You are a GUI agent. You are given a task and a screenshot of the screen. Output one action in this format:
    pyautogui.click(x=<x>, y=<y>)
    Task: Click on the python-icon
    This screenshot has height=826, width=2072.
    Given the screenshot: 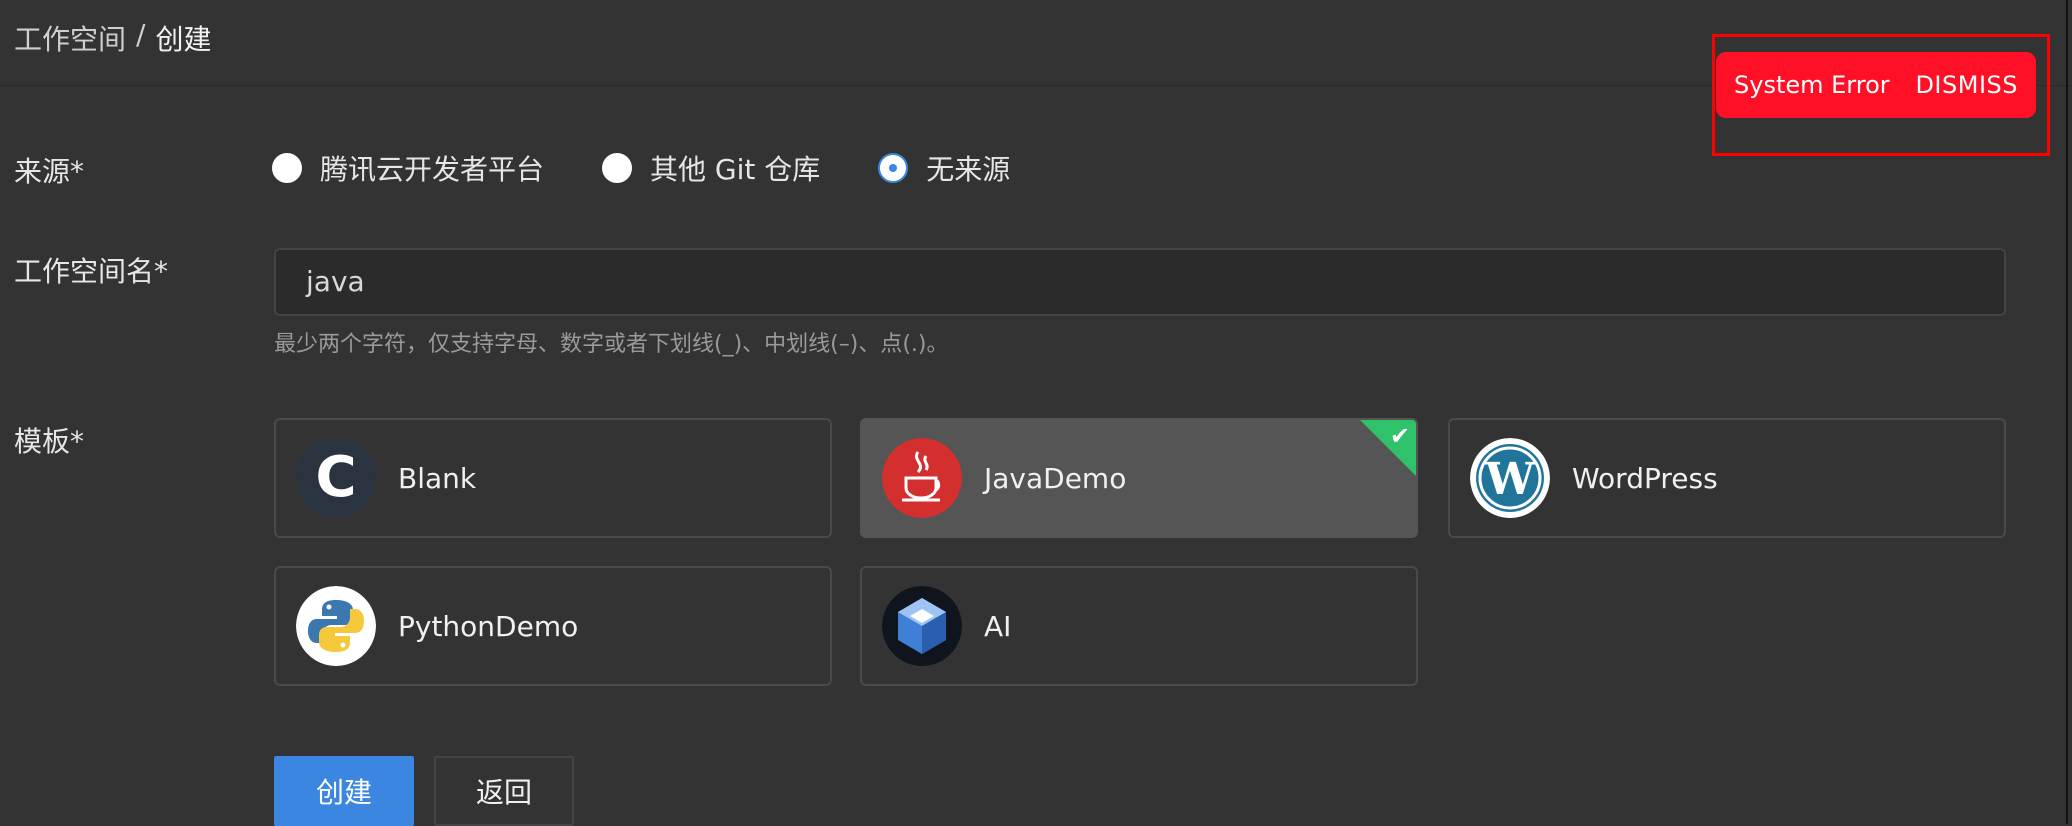 What is the action you would take?
    pyautogui.click(x=336, y=626)
    